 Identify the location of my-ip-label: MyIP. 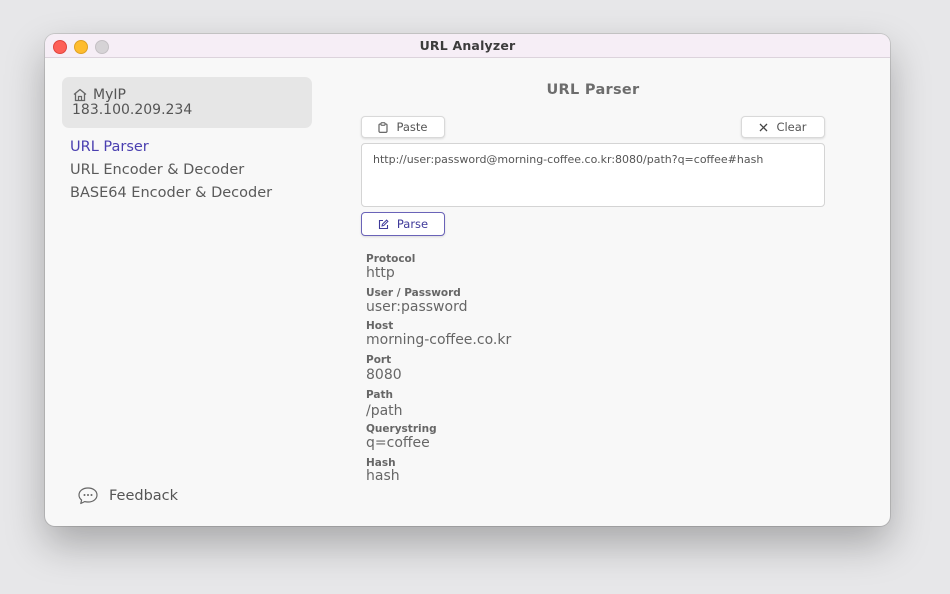
(109, 95).